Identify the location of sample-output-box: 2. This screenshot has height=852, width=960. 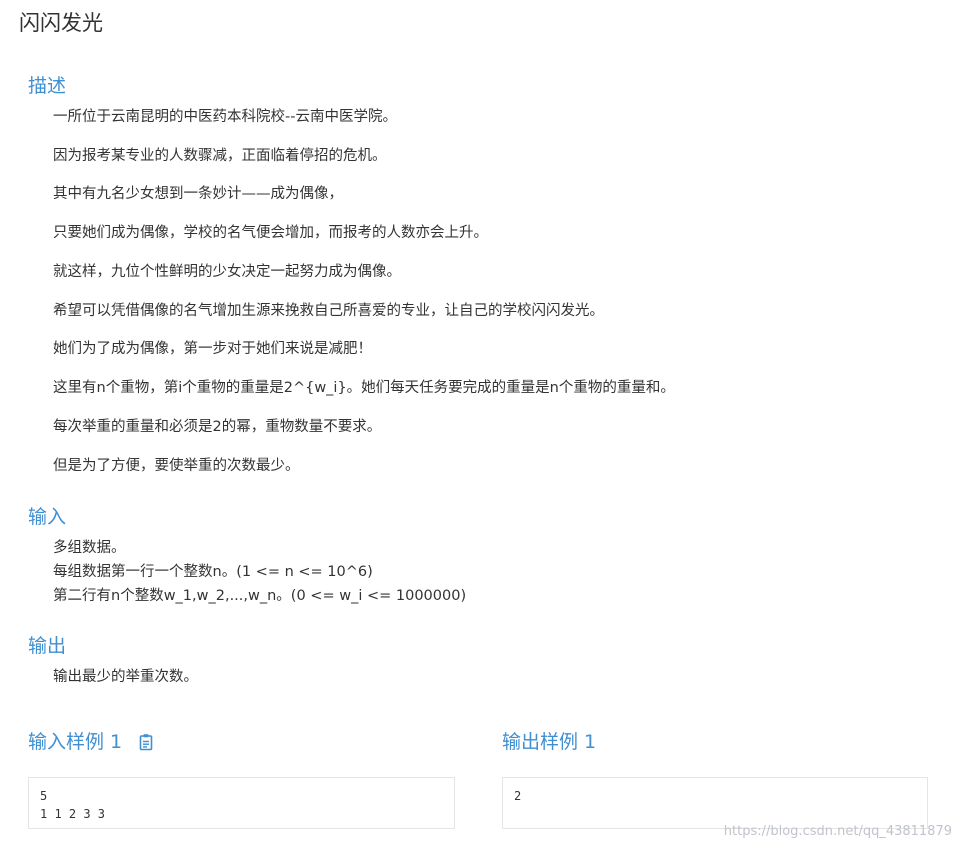
(715, 803).